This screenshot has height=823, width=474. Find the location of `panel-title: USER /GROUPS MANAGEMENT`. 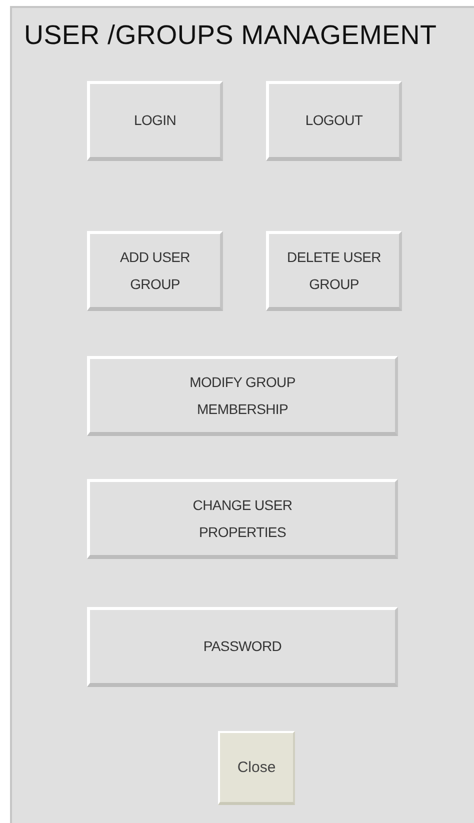

panel-title: USER /GROUPS MANAGEMENT is located at coordinates (230, 35).